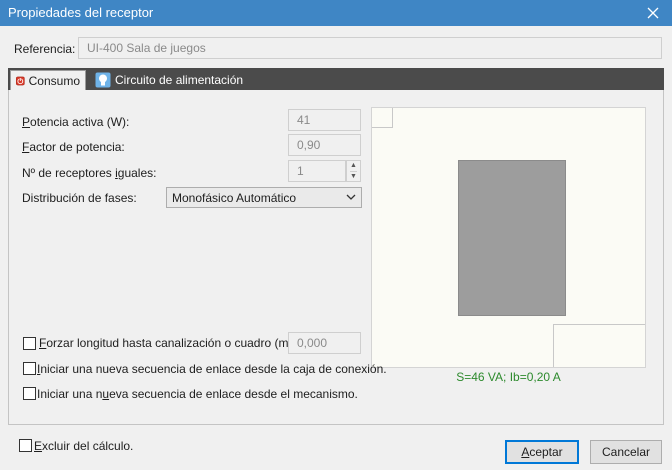 The height and width of the screenshot is (470, 672). I want to click on excluir-checkbox, so click(25, 445).